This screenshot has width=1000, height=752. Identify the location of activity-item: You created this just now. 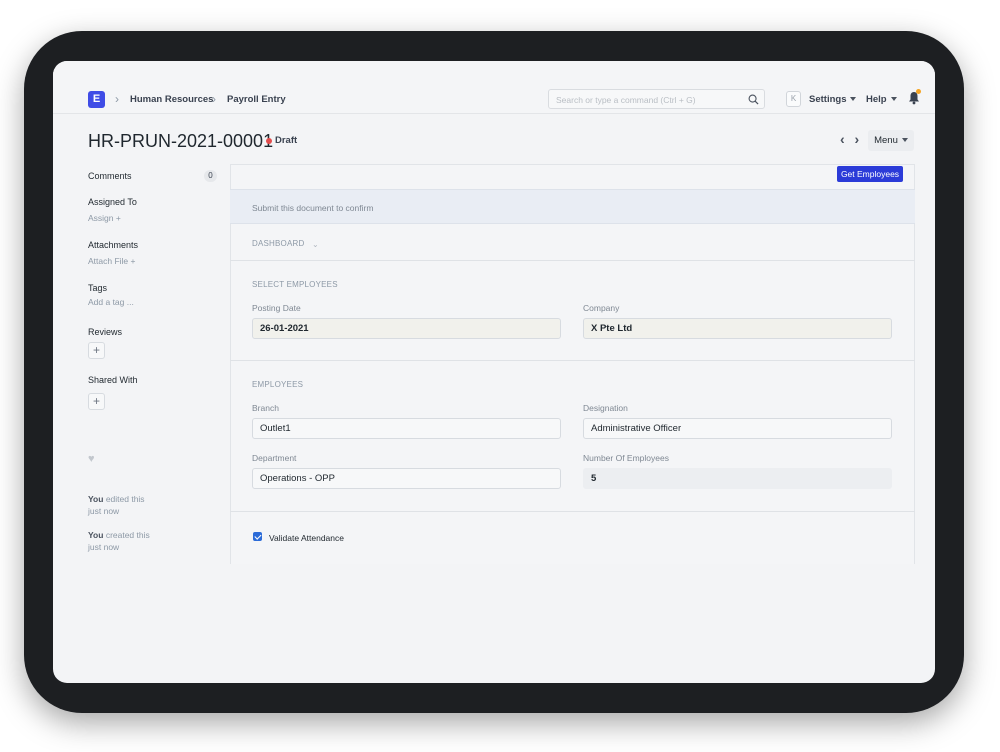
(119, 541).